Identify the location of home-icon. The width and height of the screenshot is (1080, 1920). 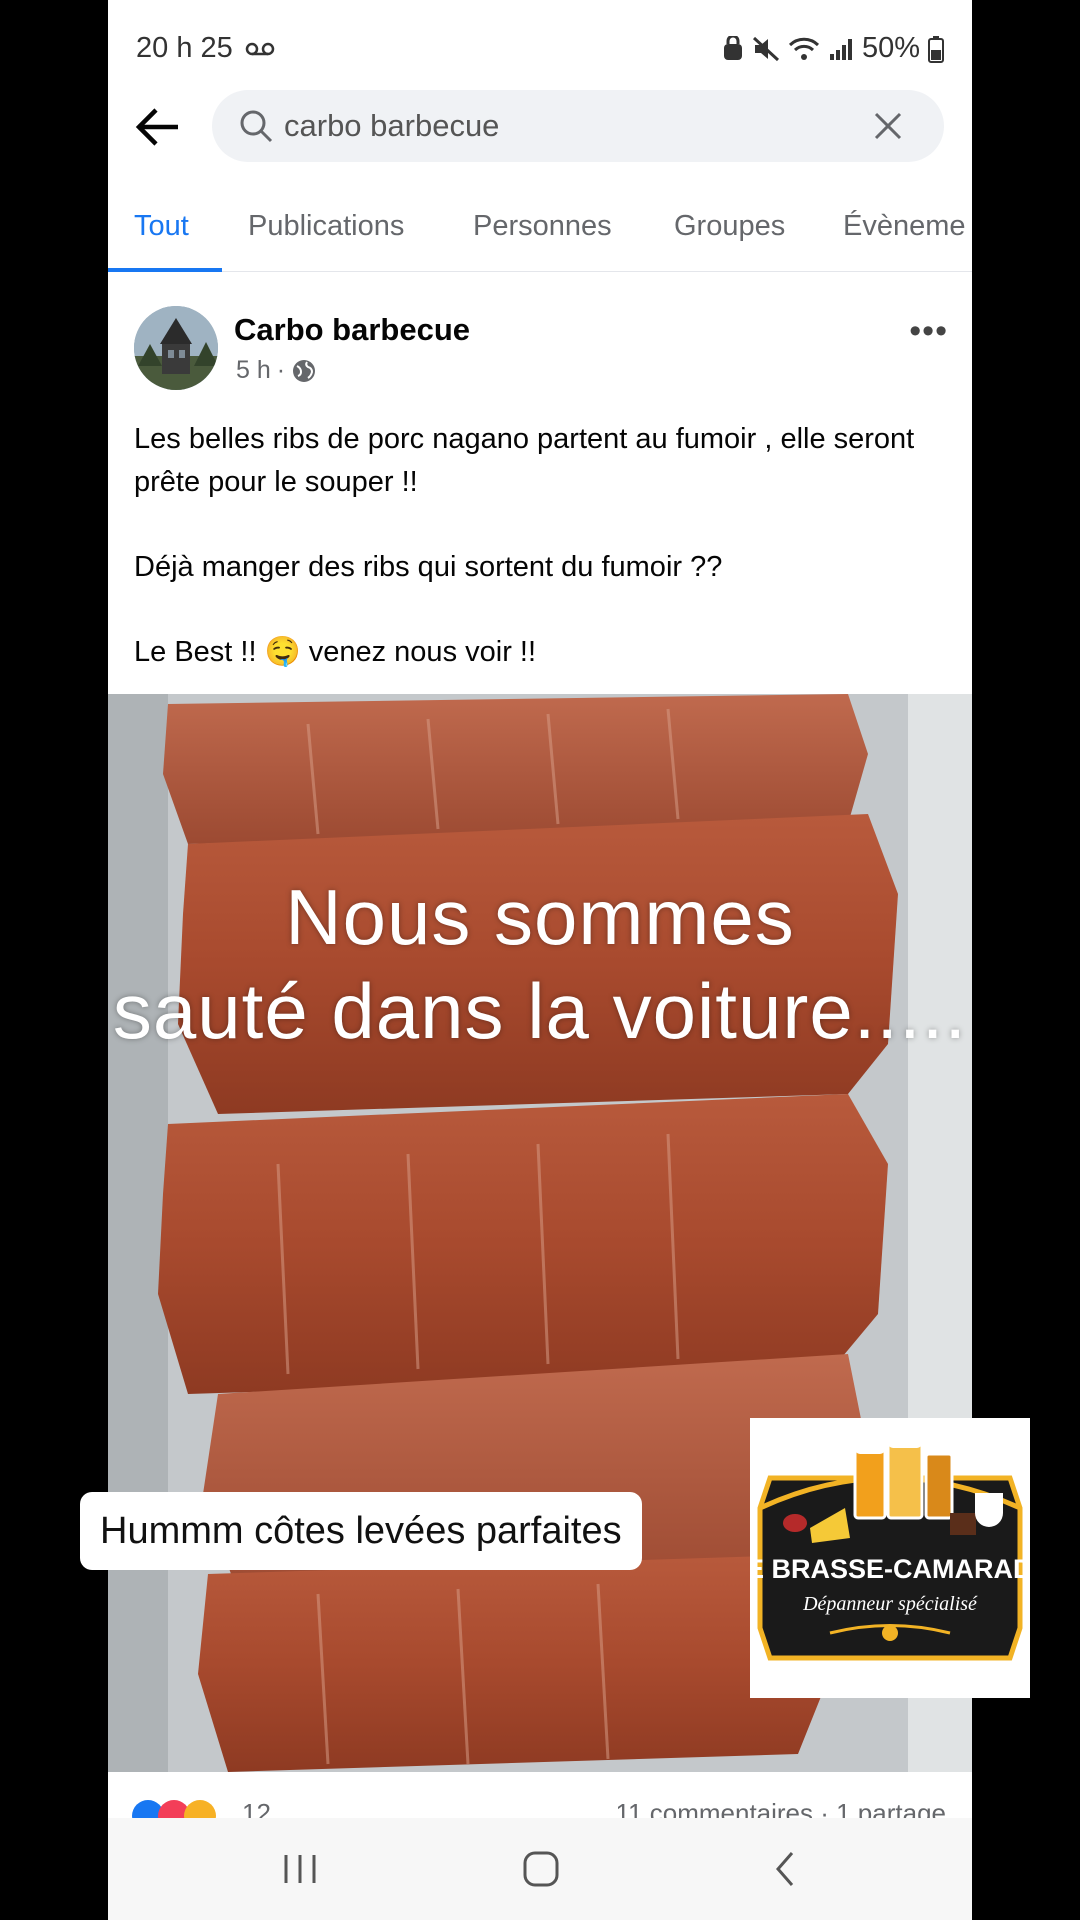
(541, 1869).